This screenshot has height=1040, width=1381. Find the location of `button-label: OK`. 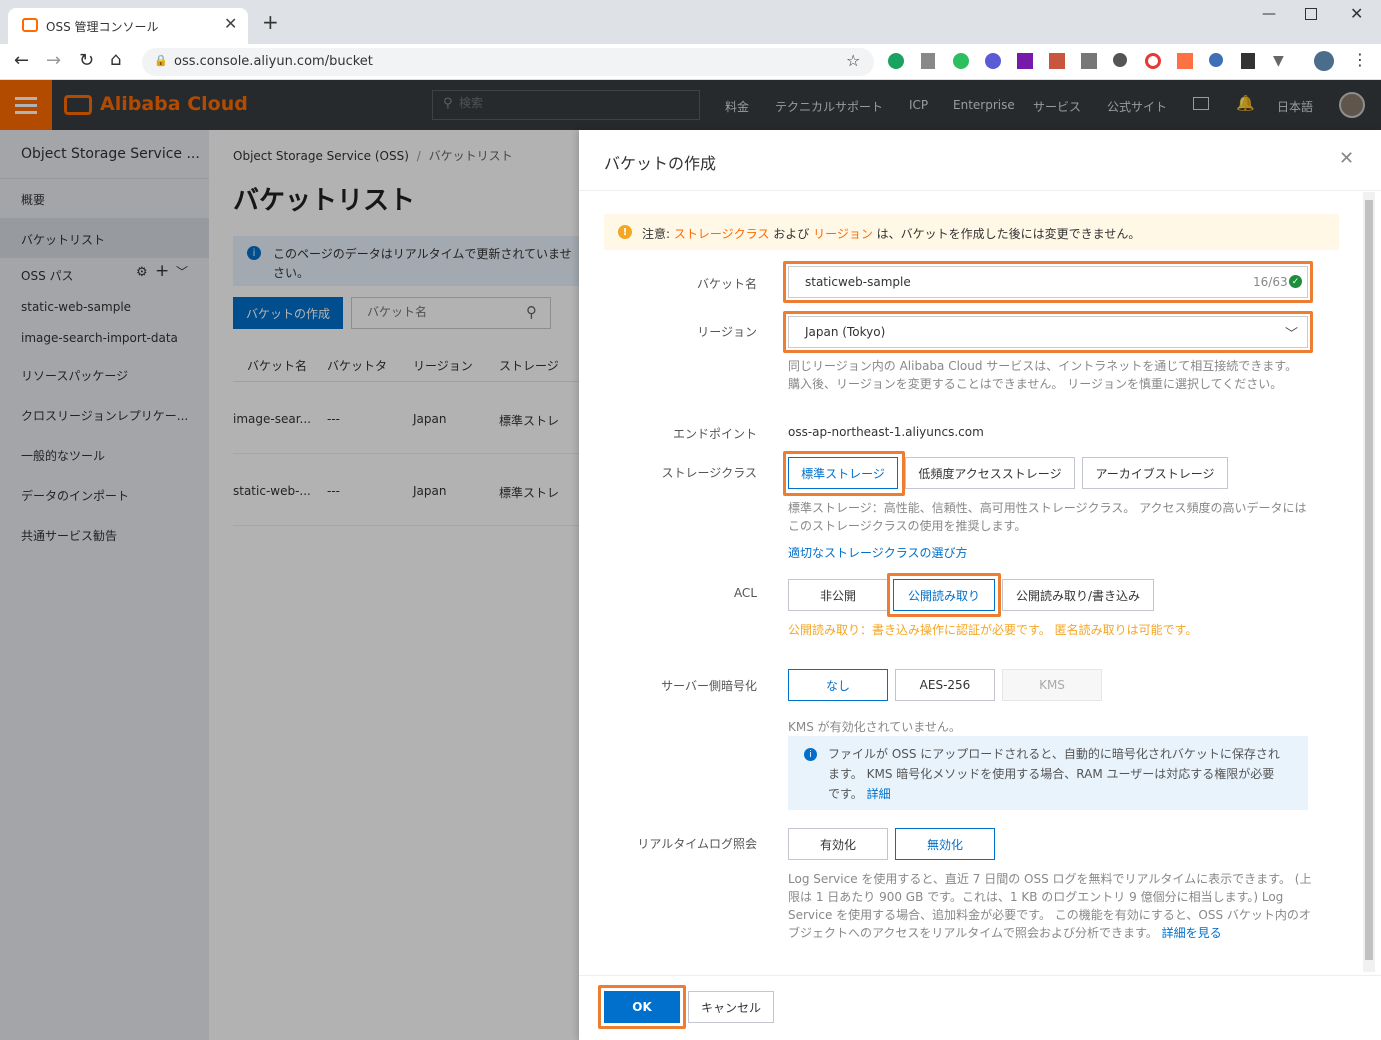

button-label: OK is located at coordinates (642, 1007).